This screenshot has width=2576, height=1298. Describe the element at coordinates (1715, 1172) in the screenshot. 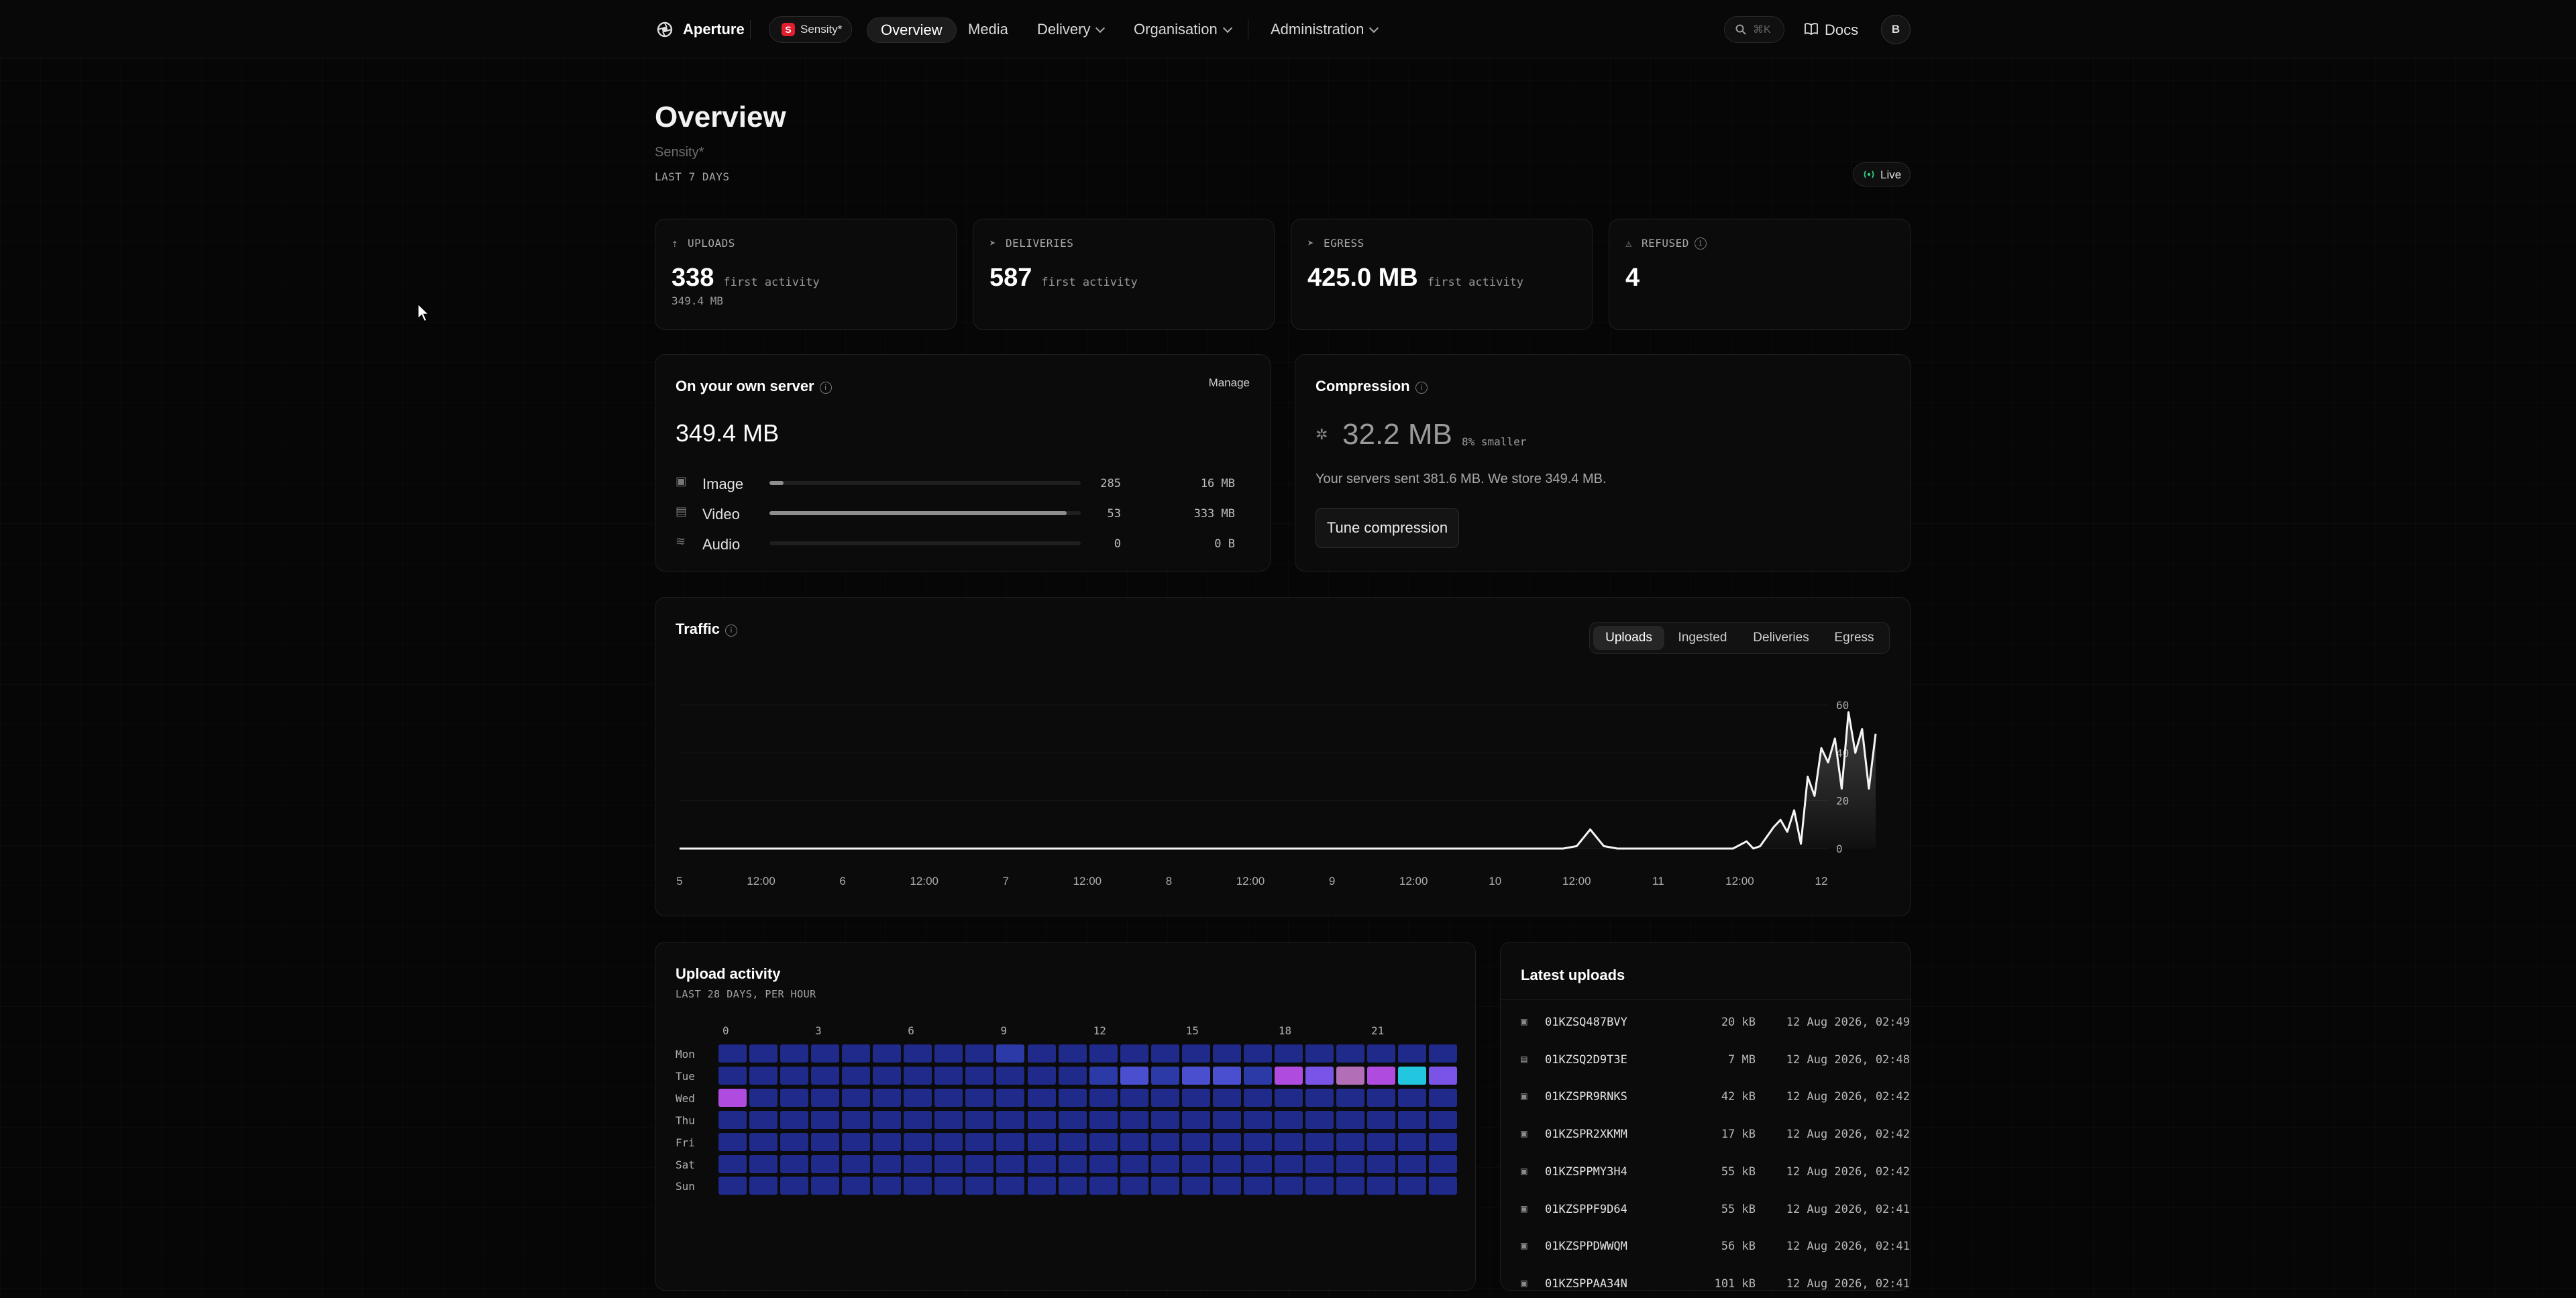

I see `upload-row: ▣ 01KZSPPMY3H4 55 kB 12 Aug 2026, 02:42` at that location.